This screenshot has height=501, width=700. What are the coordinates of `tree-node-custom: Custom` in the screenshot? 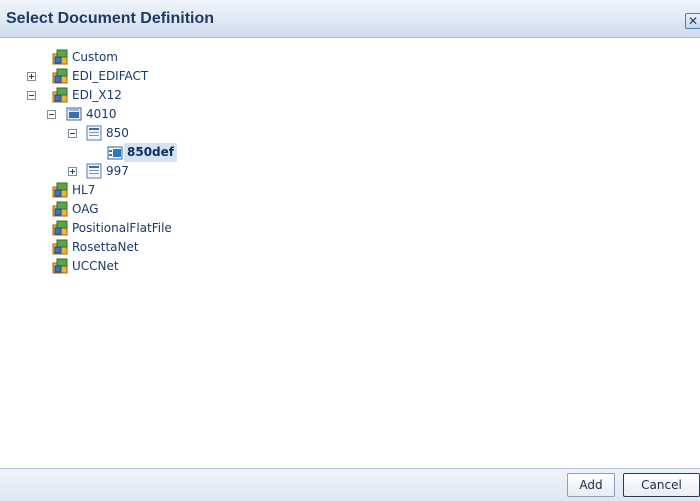 It's located at (350, 57).